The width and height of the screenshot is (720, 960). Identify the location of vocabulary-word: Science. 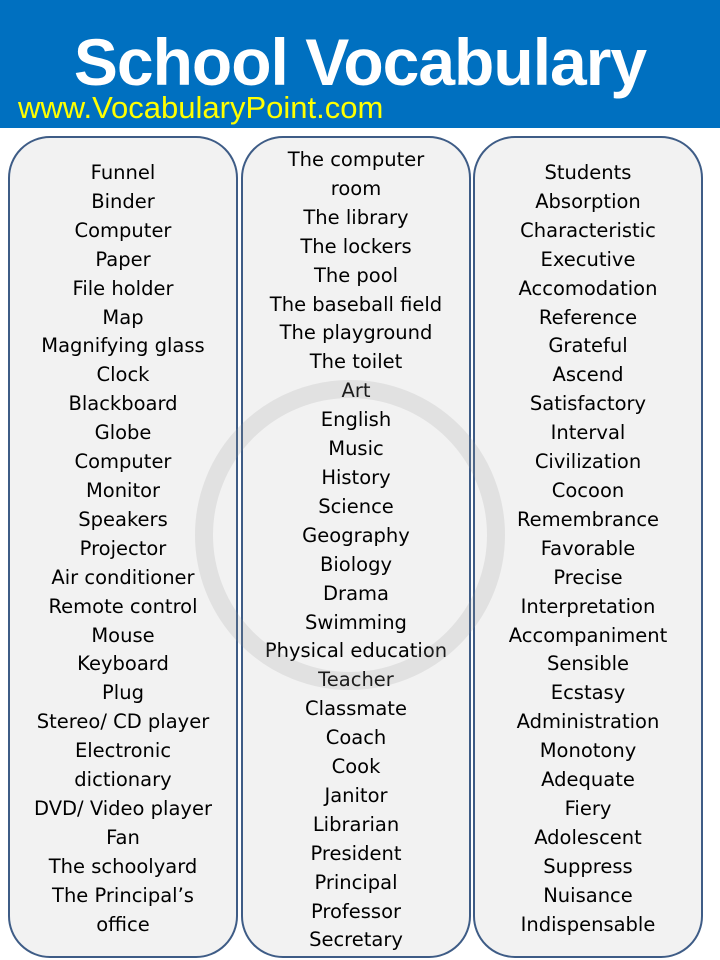
(356, 506).